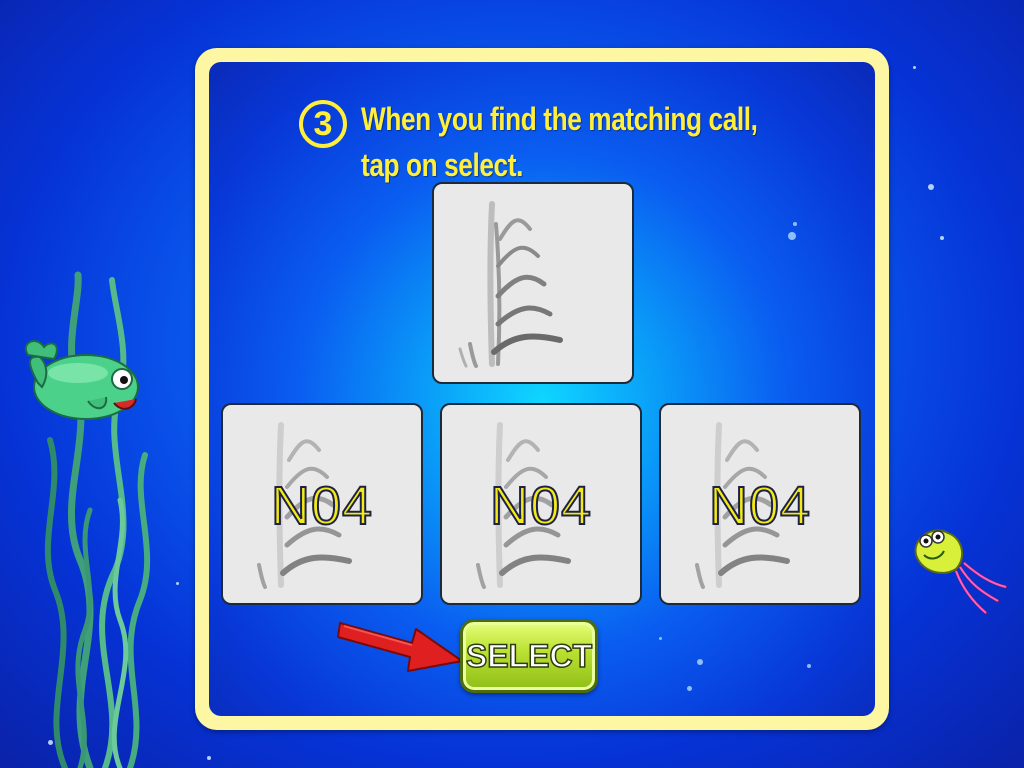  Describe the element at coordinates (510, 284) in the screenshot. I see `spectrogram-icon` at that location.